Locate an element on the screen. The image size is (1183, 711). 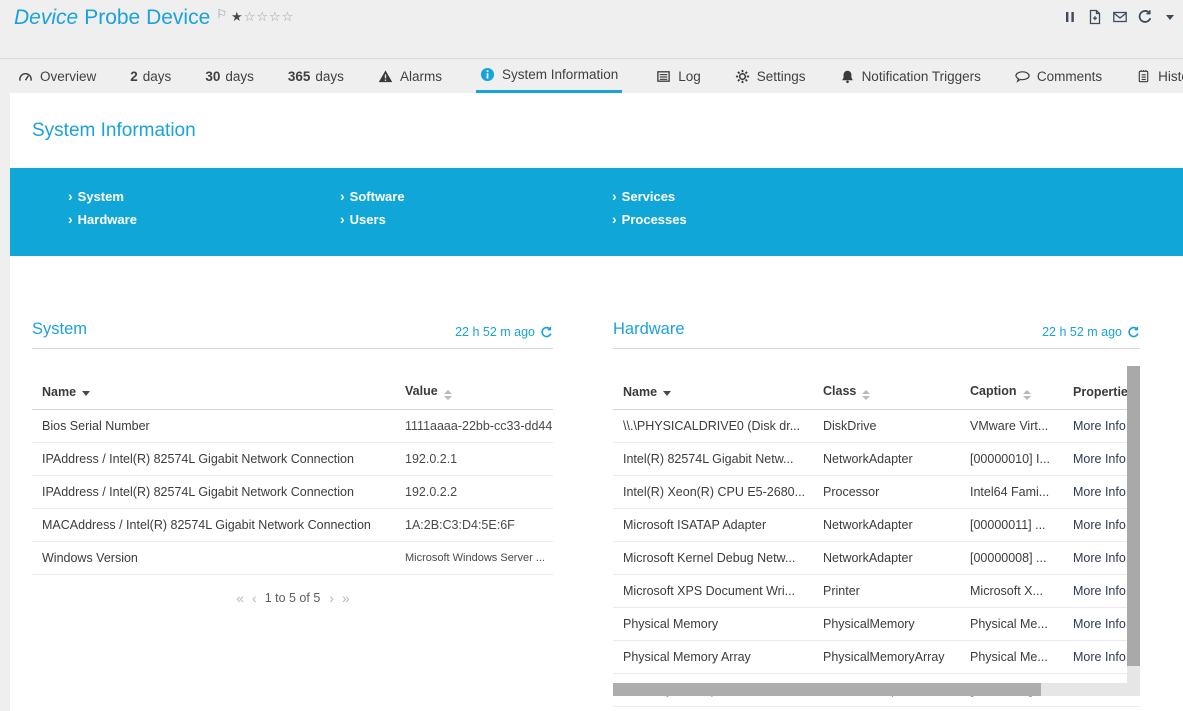
caret-down-icon is located at coordinates (1170, 17).